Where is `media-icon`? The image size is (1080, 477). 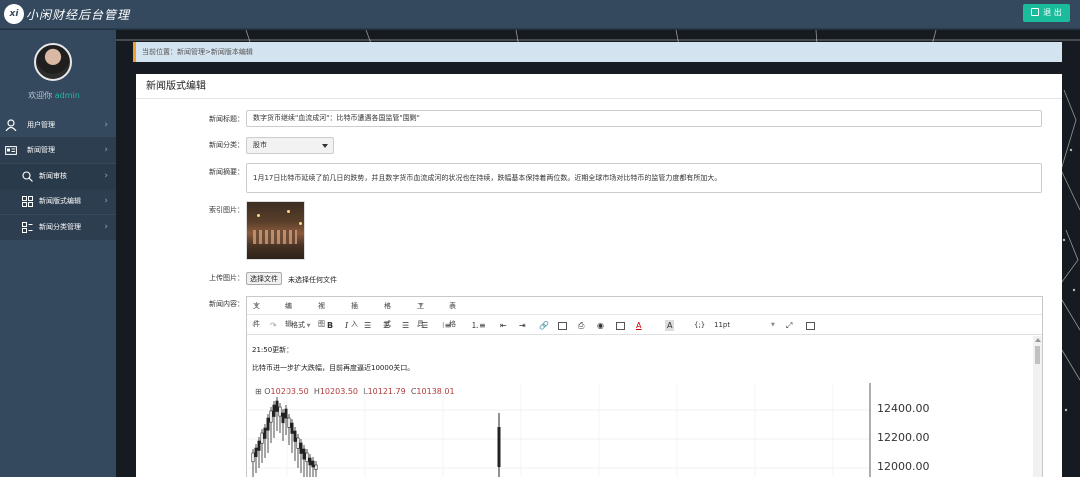
media-icon is located at coordinates (620, 326).